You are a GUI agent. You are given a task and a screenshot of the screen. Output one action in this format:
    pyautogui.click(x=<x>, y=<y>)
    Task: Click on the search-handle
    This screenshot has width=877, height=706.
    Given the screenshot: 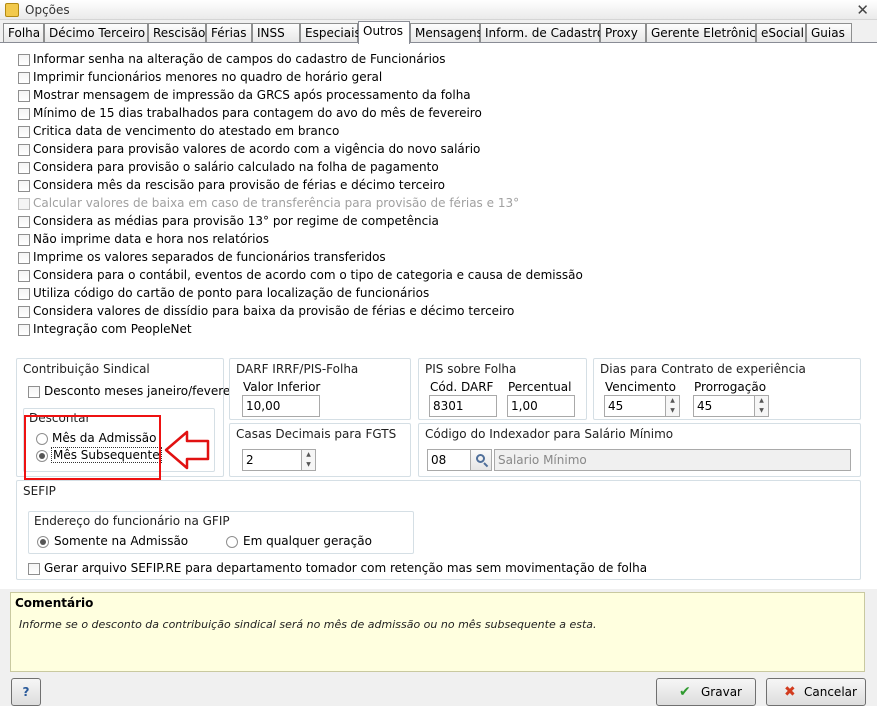 What is the action you would take?
    pyautogui.click(x=486, y=465)
    